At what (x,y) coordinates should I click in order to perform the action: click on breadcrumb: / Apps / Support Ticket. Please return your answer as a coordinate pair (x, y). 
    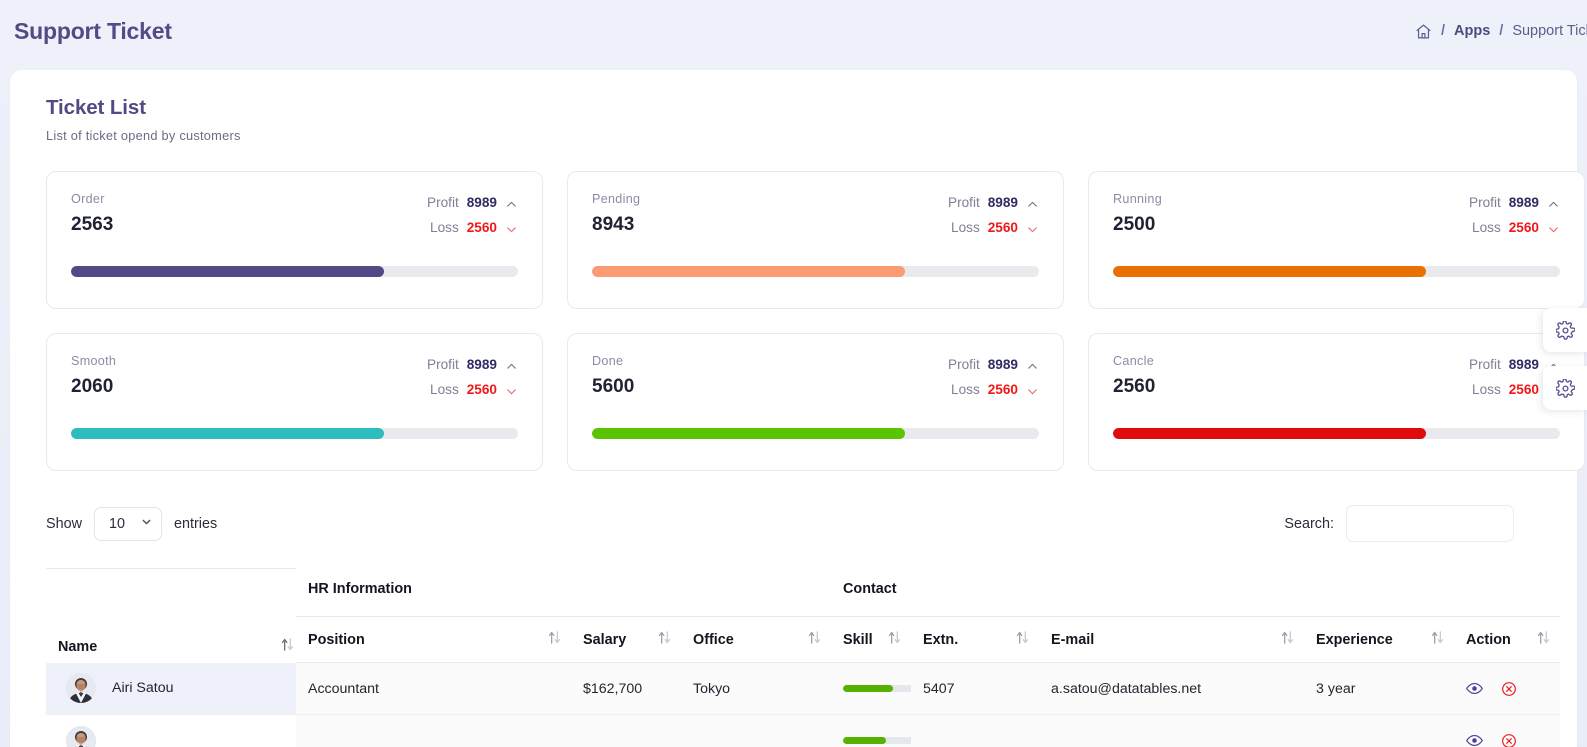
    Looking at the image, I should click on (1501, 31).